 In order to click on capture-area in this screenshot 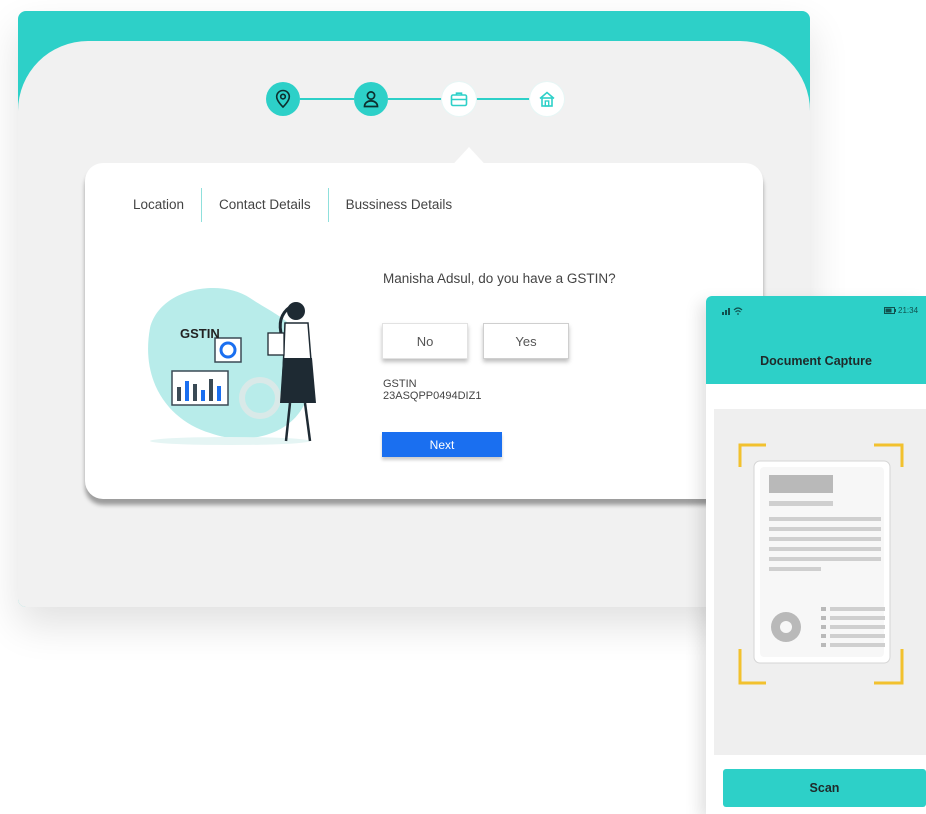, I will do `click(820, 582)`.